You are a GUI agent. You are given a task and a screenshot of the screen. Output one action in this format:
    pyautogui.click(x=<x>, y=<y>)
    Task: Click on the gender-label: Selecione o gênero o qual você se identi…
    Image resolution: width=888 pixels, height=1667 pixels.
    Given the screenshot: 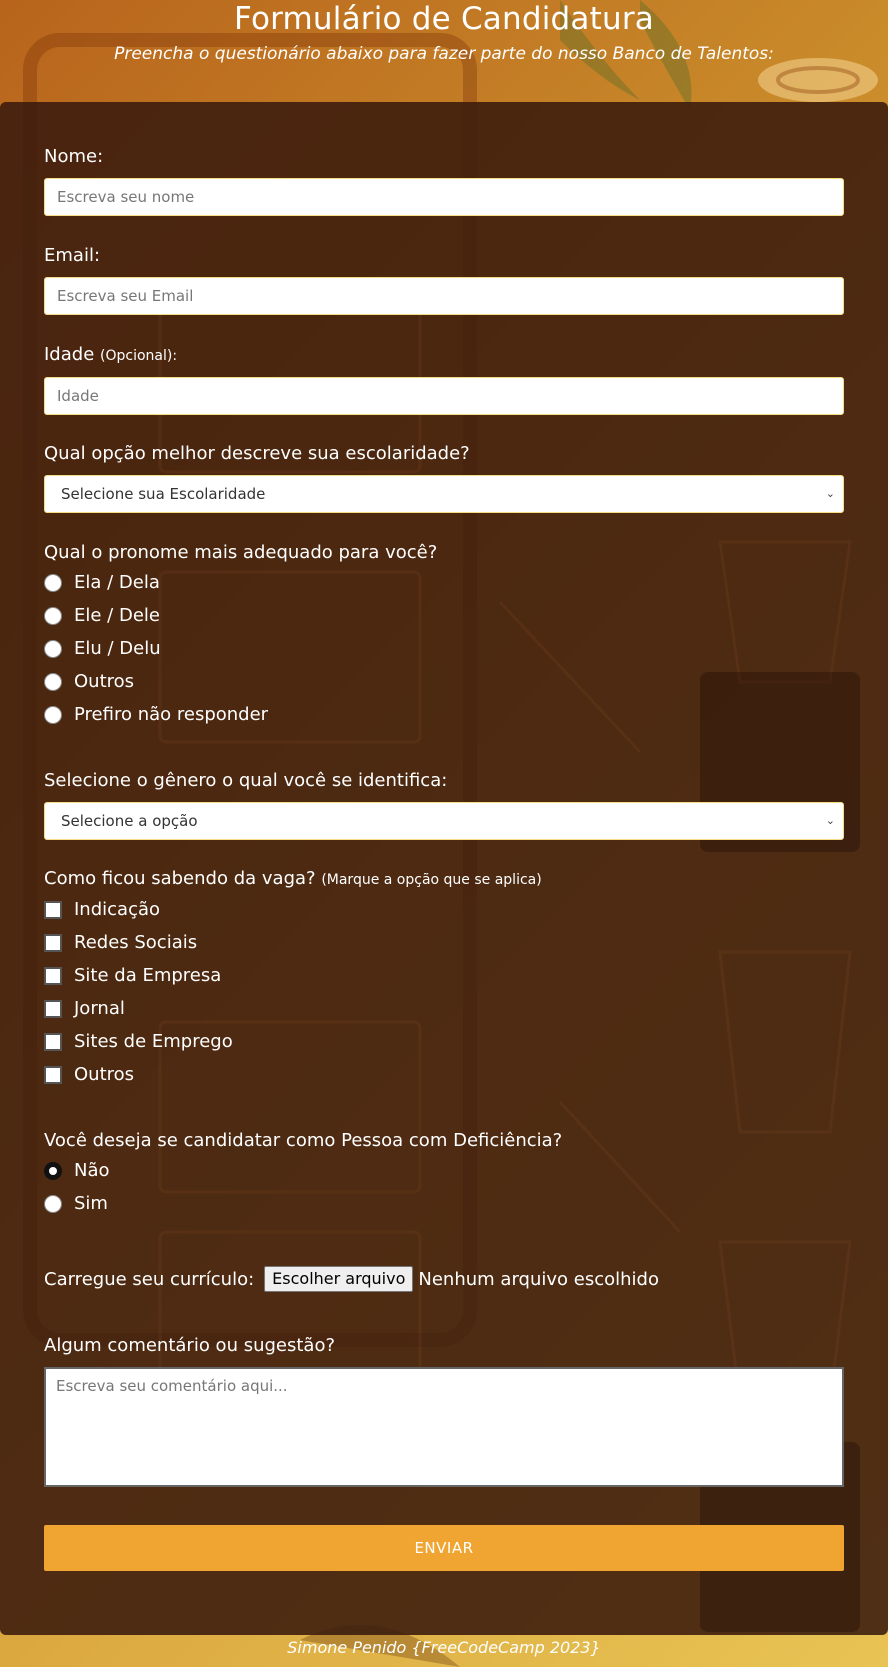 What is the action you would take?
    pyautogui.click(x=246, y=780)
    